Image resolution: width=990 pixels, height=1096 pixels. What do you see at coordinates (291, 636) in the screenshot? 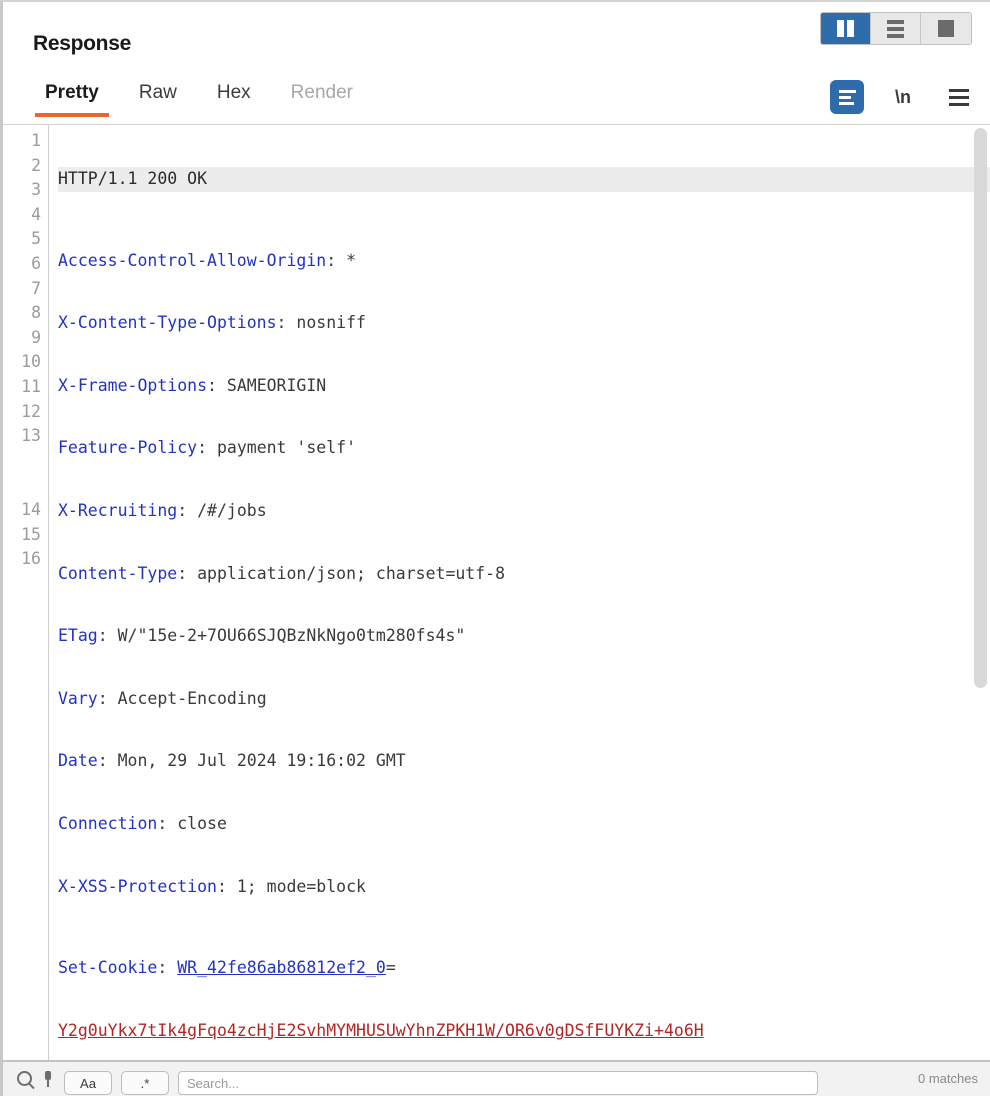
I see `header-value: W/"15e-2+7OU66SJQBzNkNgo0tm280fs4s"` at bounding box center [291, 636].